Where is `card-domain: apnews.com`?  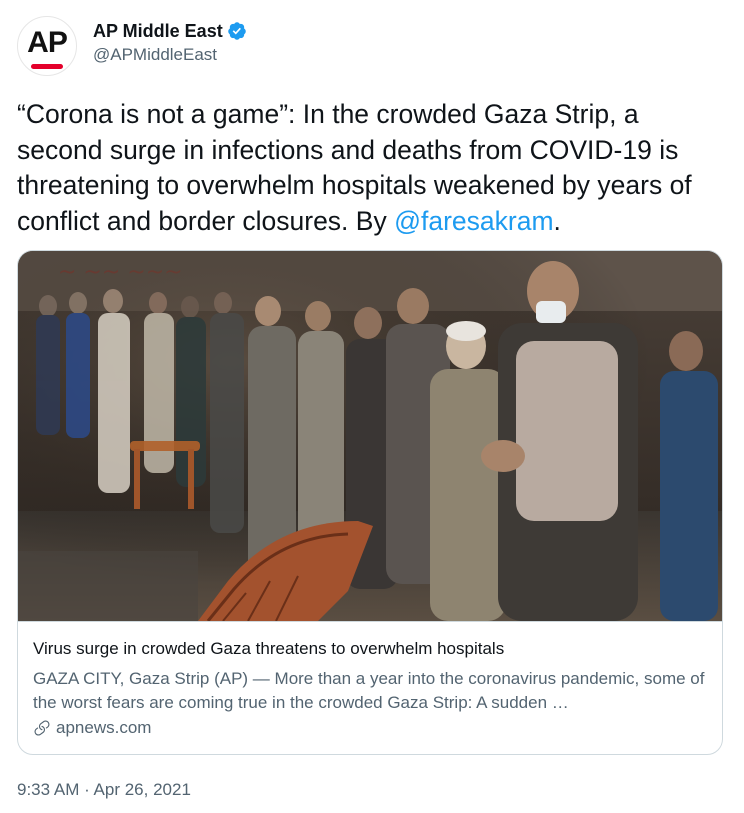
card-domain: apnews.com is located at coordinates (92, 728).